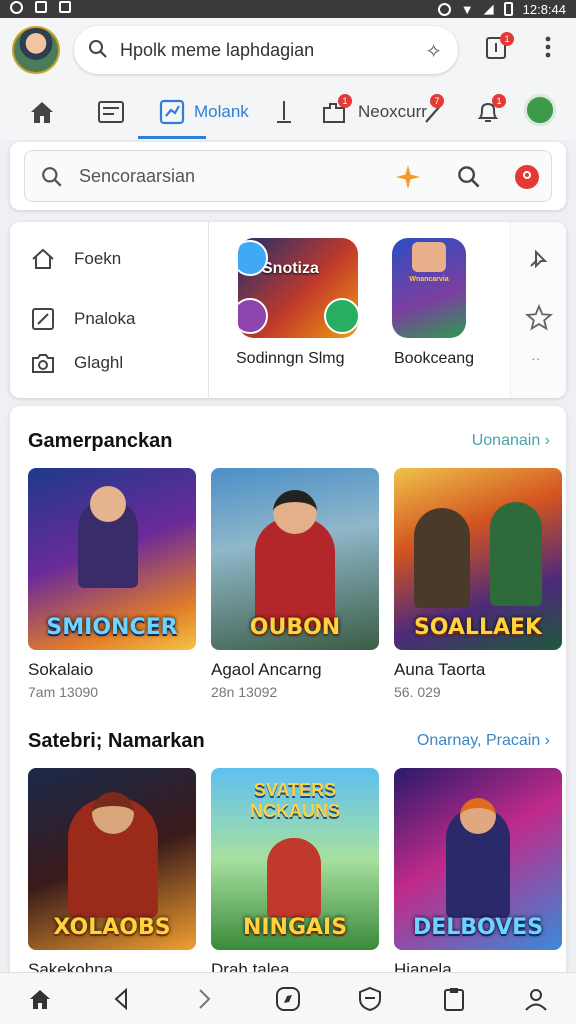 The image size is (576, 1024). Describe the element at coordinates (112, 559) in the screenshot. I see `game-cover: SMIONCER` at that location.